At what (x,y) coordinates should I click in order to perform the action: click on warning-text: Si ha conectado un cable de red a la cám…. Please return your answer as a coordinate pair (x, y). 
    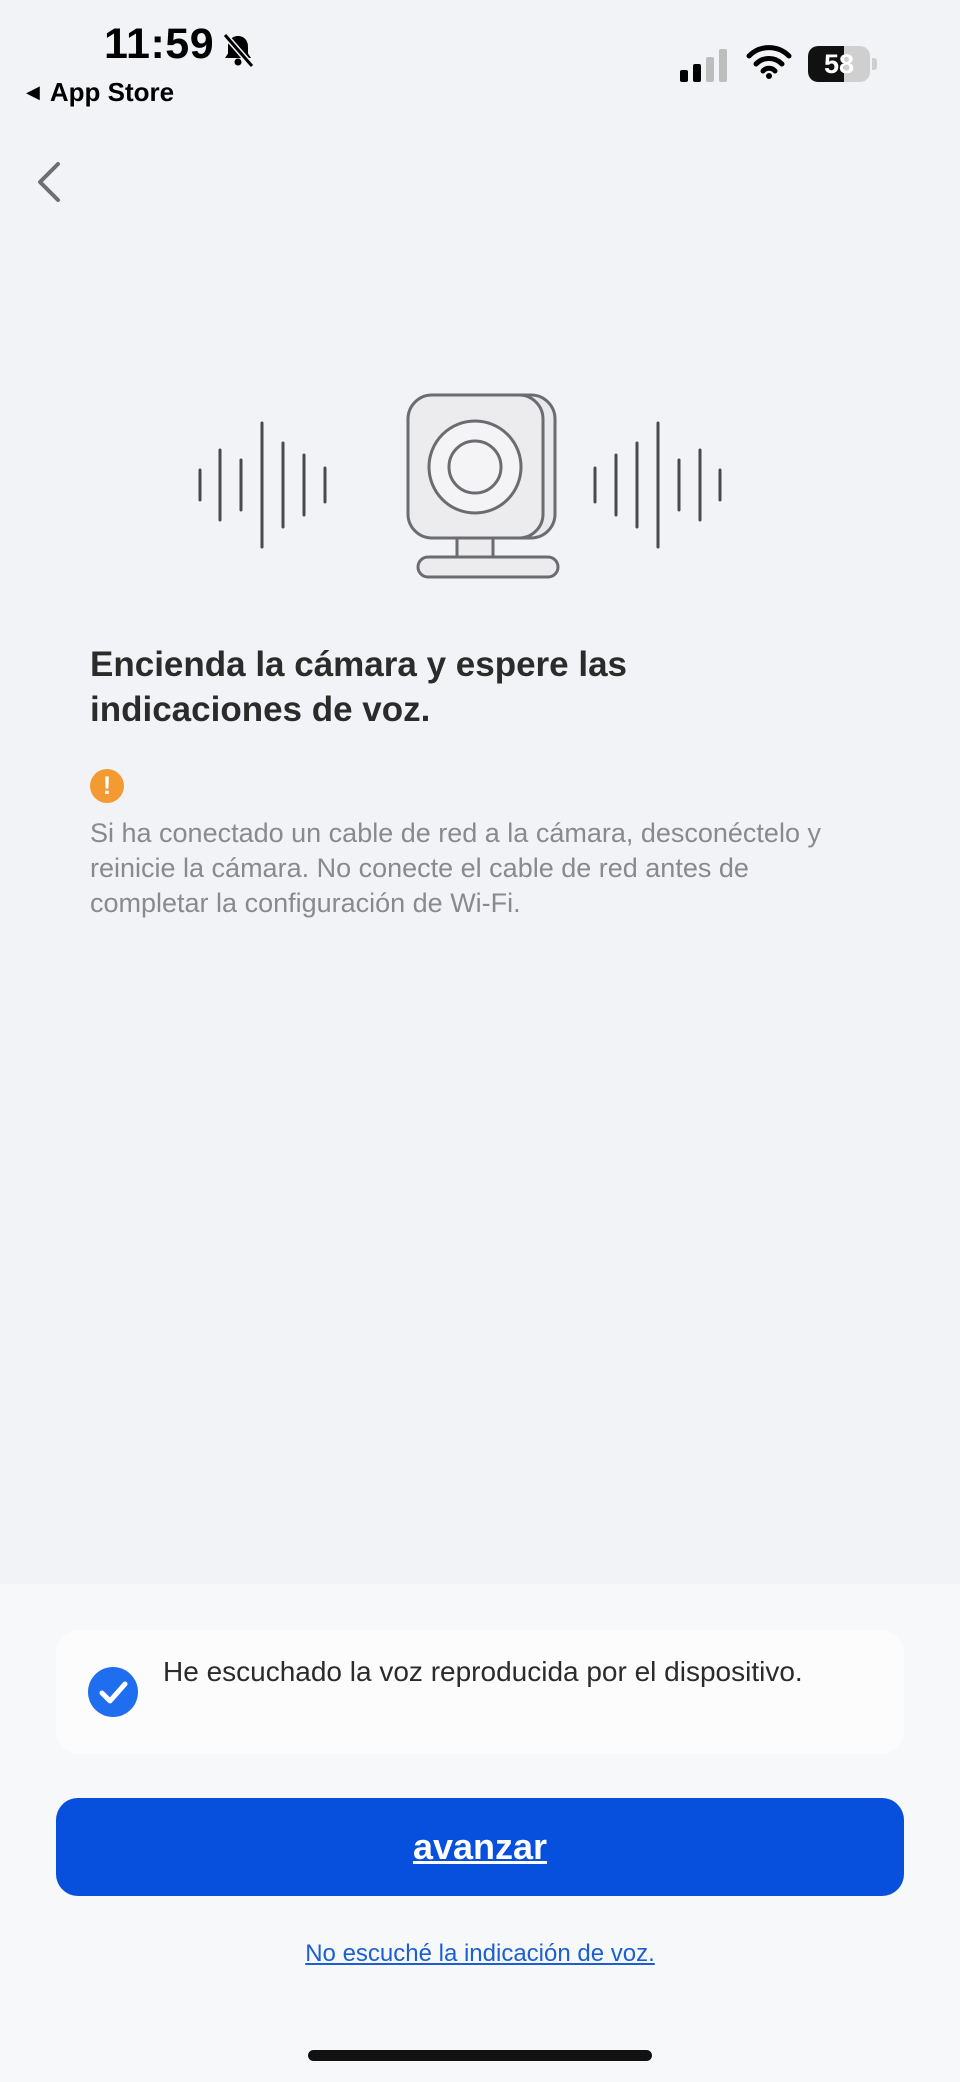
    Looking at the image, I should click on (455, 868).